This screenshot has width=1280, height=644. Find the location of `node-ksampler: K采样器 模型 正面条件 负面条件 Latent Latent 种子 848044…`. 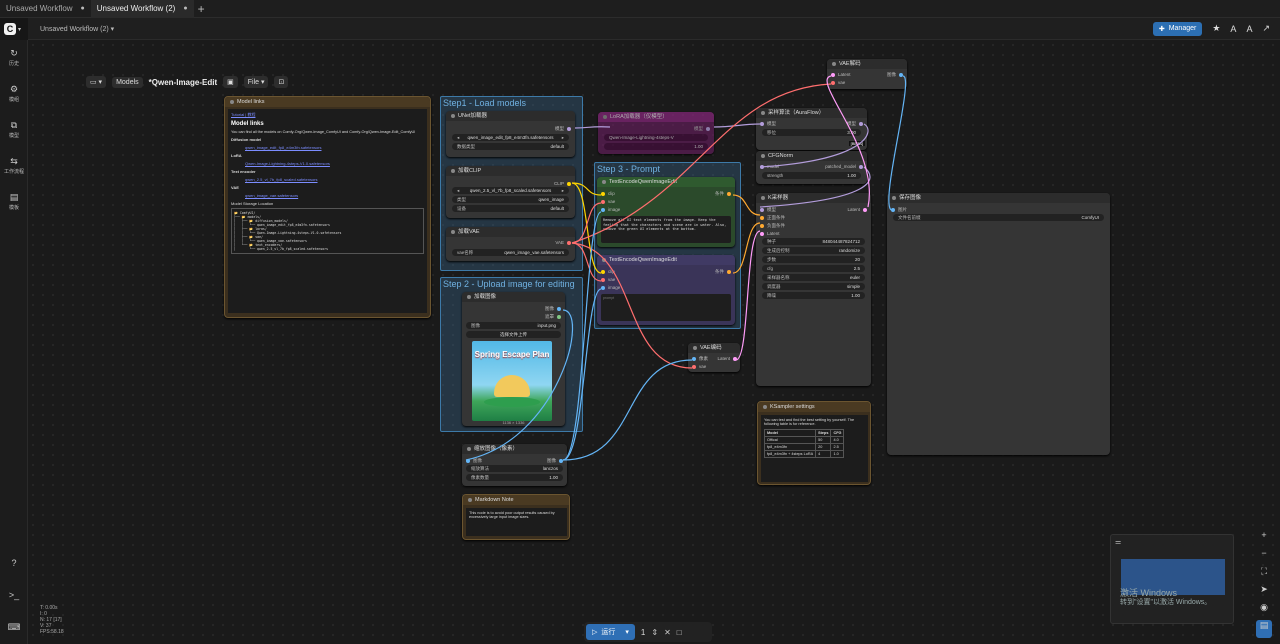

node-ksampler: K采样器 模型 正面条件 负面条件 Latent Latent 种子 848044… is located at coordinates (813, 289).